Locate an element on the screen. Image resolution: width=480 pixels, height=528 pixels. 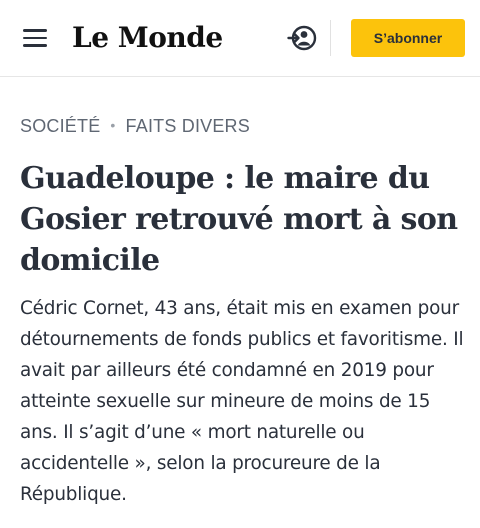
hamburger-menu-icon is located at coordinates (35, 38).